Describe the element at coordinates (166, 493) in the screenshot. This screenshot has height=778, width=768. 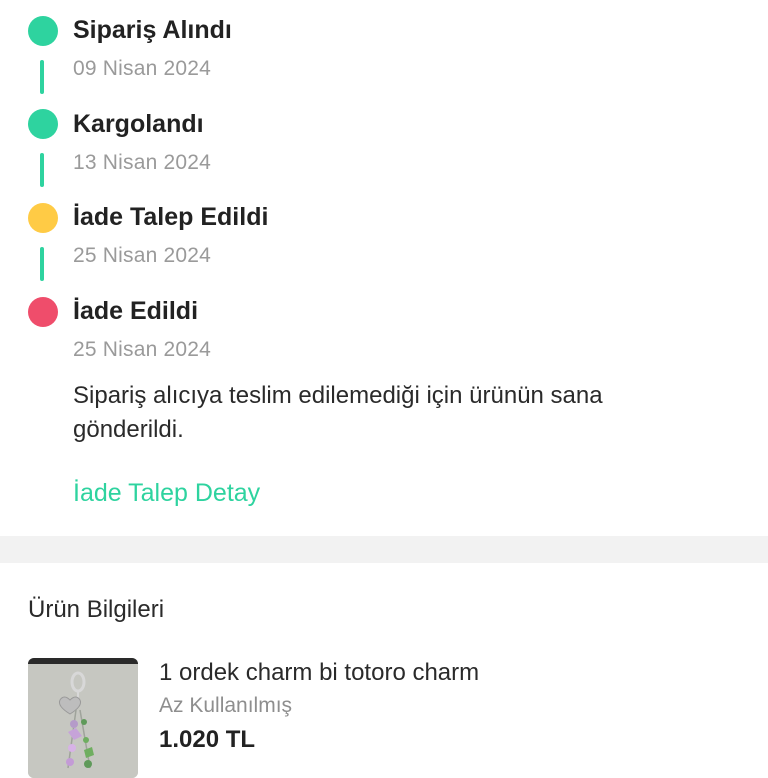
I see `return-request-detail-link: İade Talep Detay` at that location.